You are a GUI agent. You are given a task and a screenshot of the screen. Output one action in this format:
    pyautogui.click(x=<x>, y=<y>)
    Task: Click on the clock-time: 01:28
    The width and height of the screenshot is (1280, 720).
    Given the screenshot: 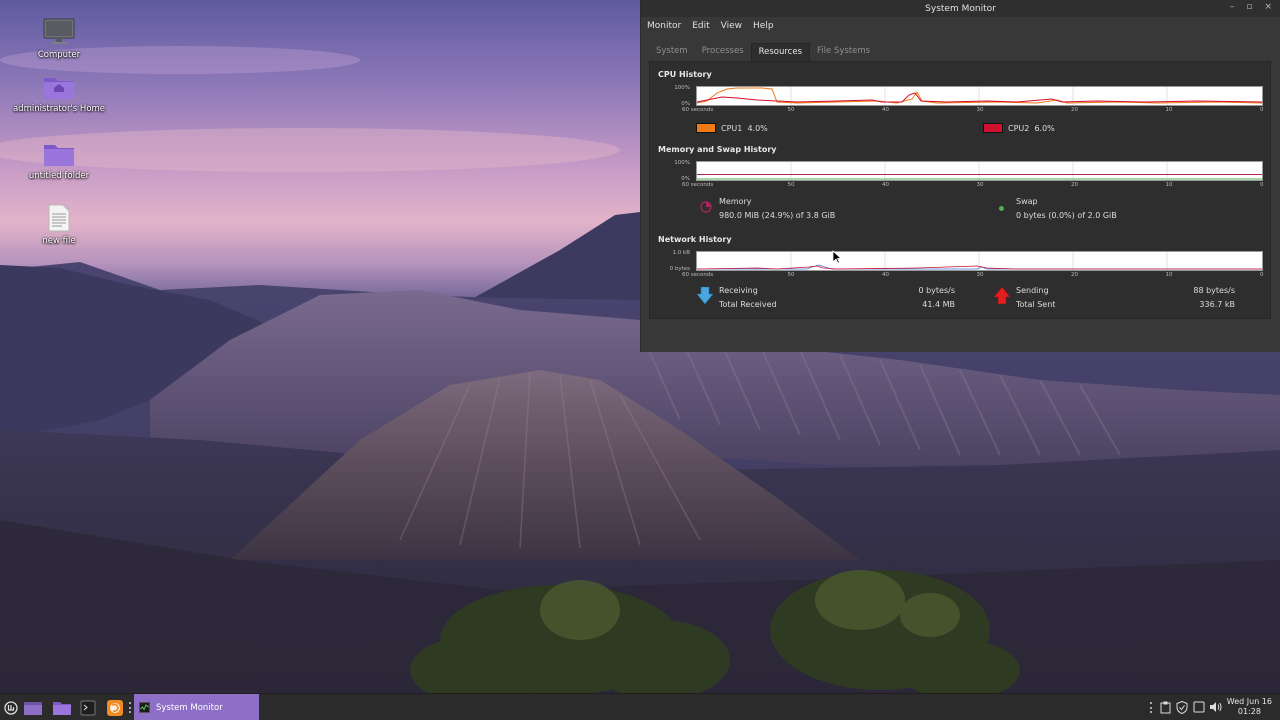 What is the action you would take?
    pyautogui.click(x=1249, y=711)
    